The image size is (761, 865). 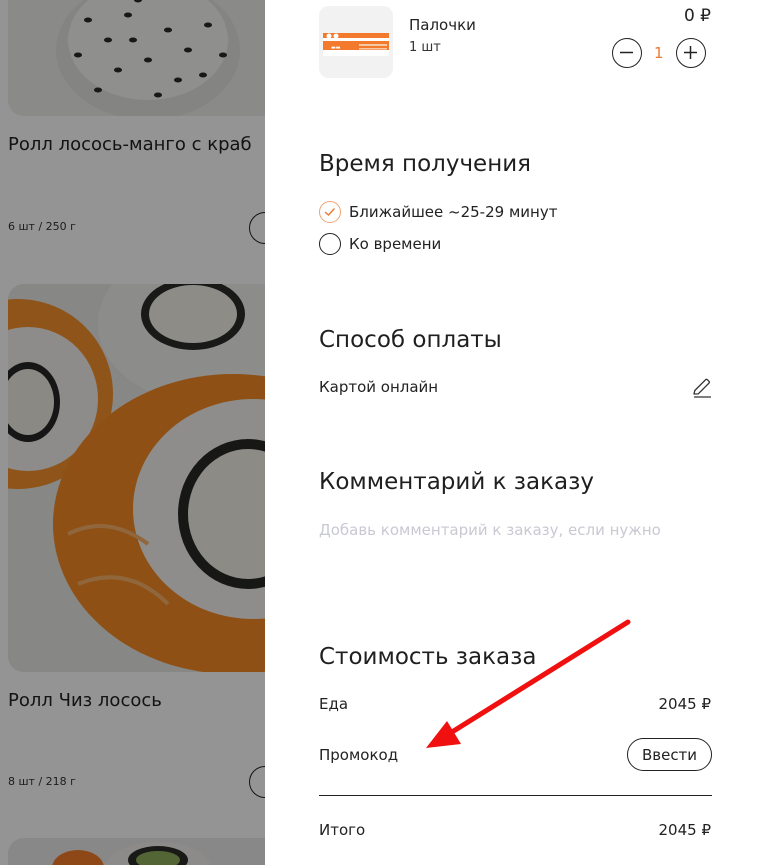 What do you see at coordinates (330, 244) in the screenshot?
I see `radio-scheduled-time` at bounding box center [330, 244].